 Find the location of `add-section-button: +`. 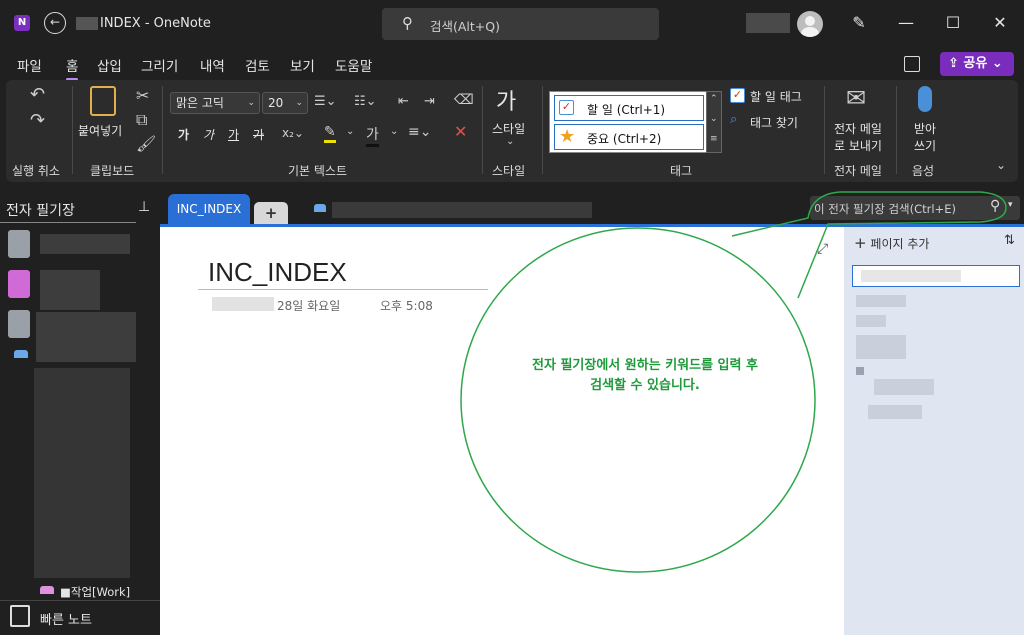

add-section-button: + is located at coordinates (271, 213).